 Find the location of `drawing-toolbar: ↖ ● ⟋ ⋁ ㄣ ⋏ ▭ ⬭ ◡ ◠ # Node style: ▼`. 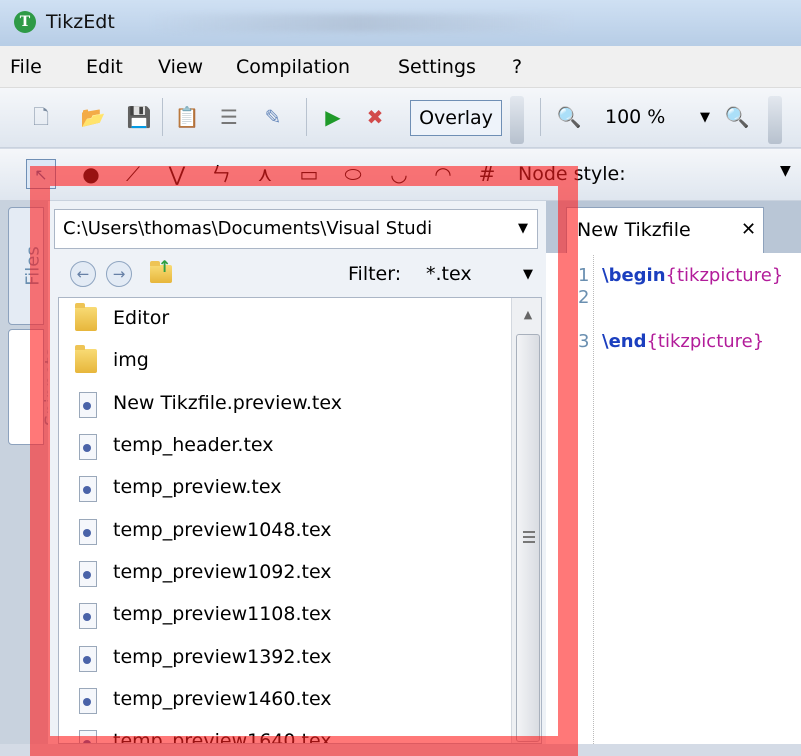

drawing-toolbar: ↖ ● ⟋ ⋁ ㄣ ⋏ ▭ ⬭ ◡ ◠ # Node style: ▼ is located at coordinates (400, 175).